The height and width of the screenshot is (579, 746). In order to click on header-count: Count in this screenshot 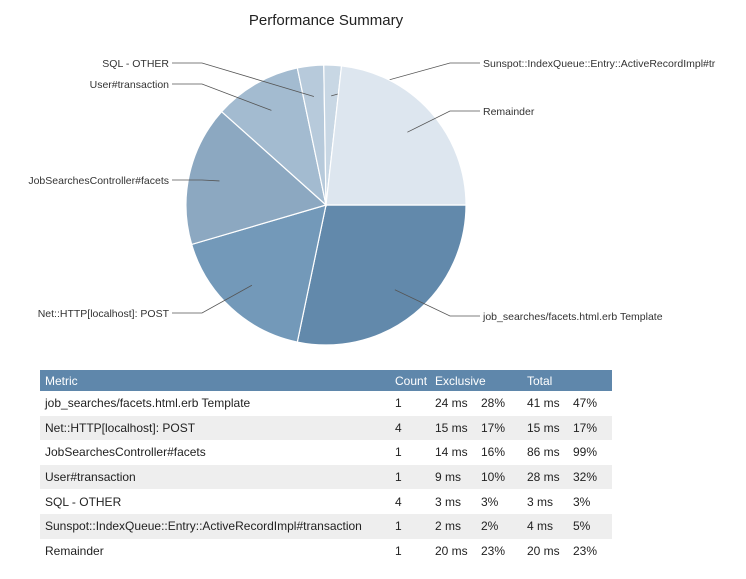, I will do `click(410, 380)`.